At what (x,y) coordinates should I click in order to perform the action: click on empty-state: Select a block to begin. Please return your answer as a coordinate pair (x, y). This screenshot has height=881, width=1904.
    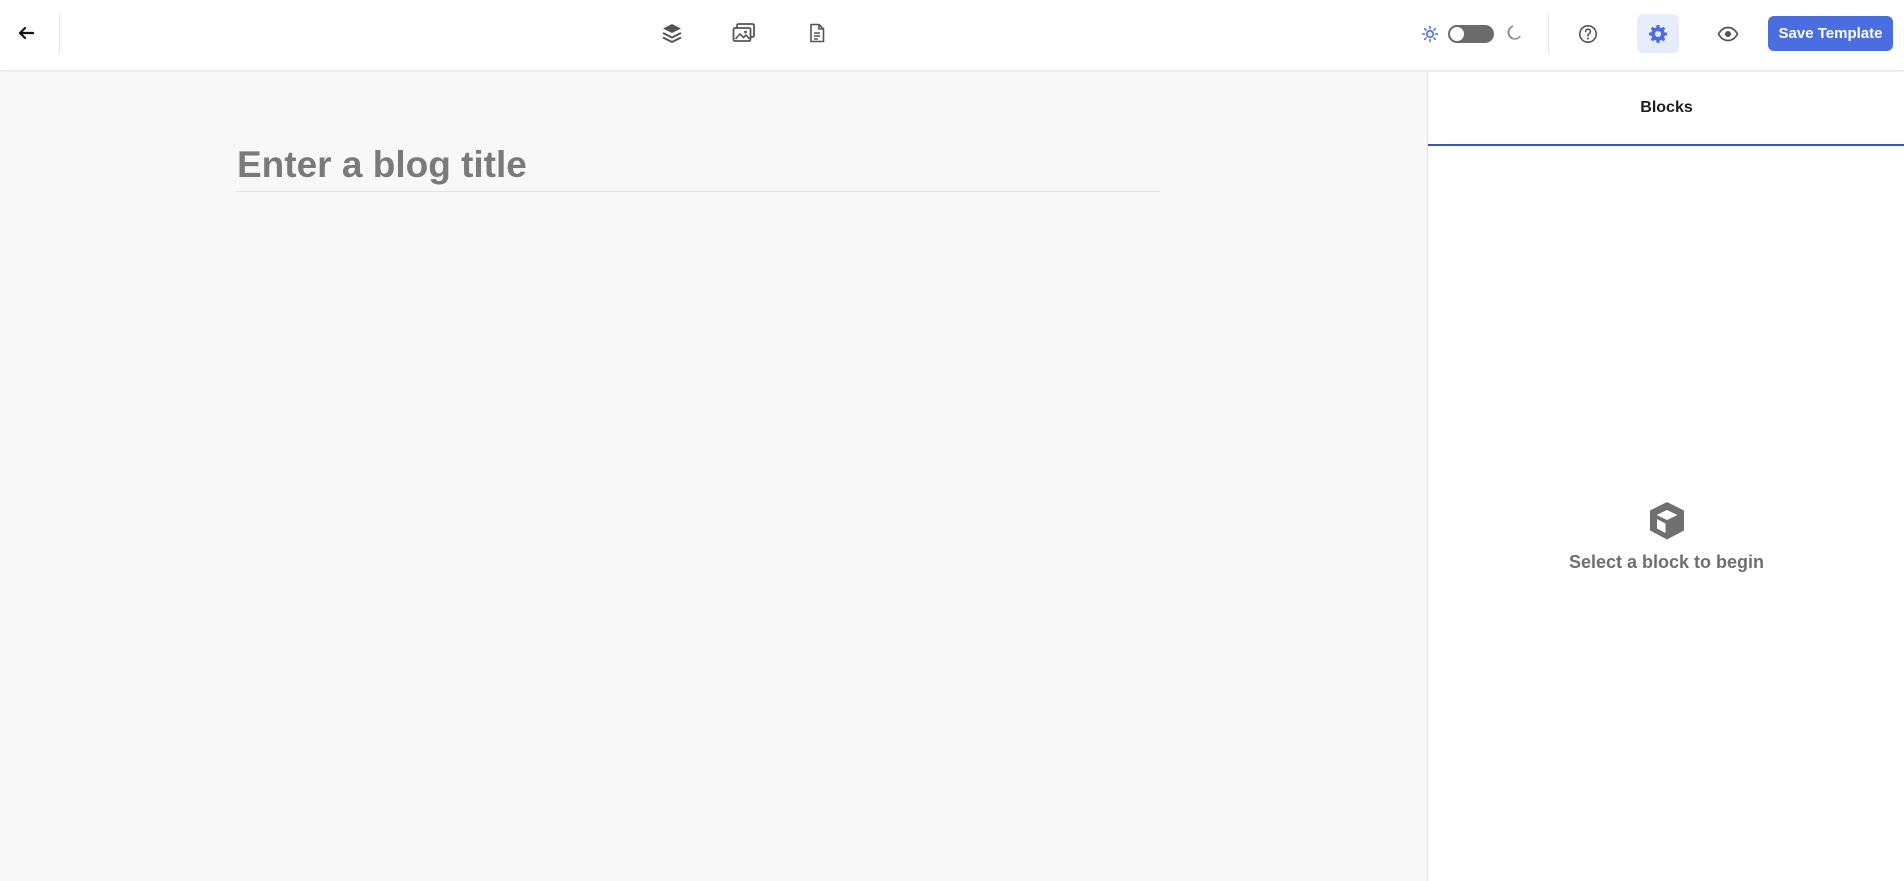
    Looking at the image, I should click on (1666, 536).